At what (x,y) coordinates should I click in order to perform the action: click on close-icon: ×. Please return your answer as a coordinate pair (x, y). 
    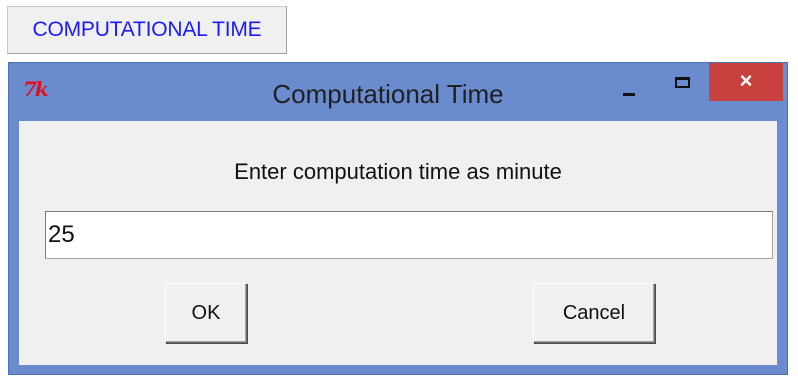
    Looking at the image, I should click on (746, 80).